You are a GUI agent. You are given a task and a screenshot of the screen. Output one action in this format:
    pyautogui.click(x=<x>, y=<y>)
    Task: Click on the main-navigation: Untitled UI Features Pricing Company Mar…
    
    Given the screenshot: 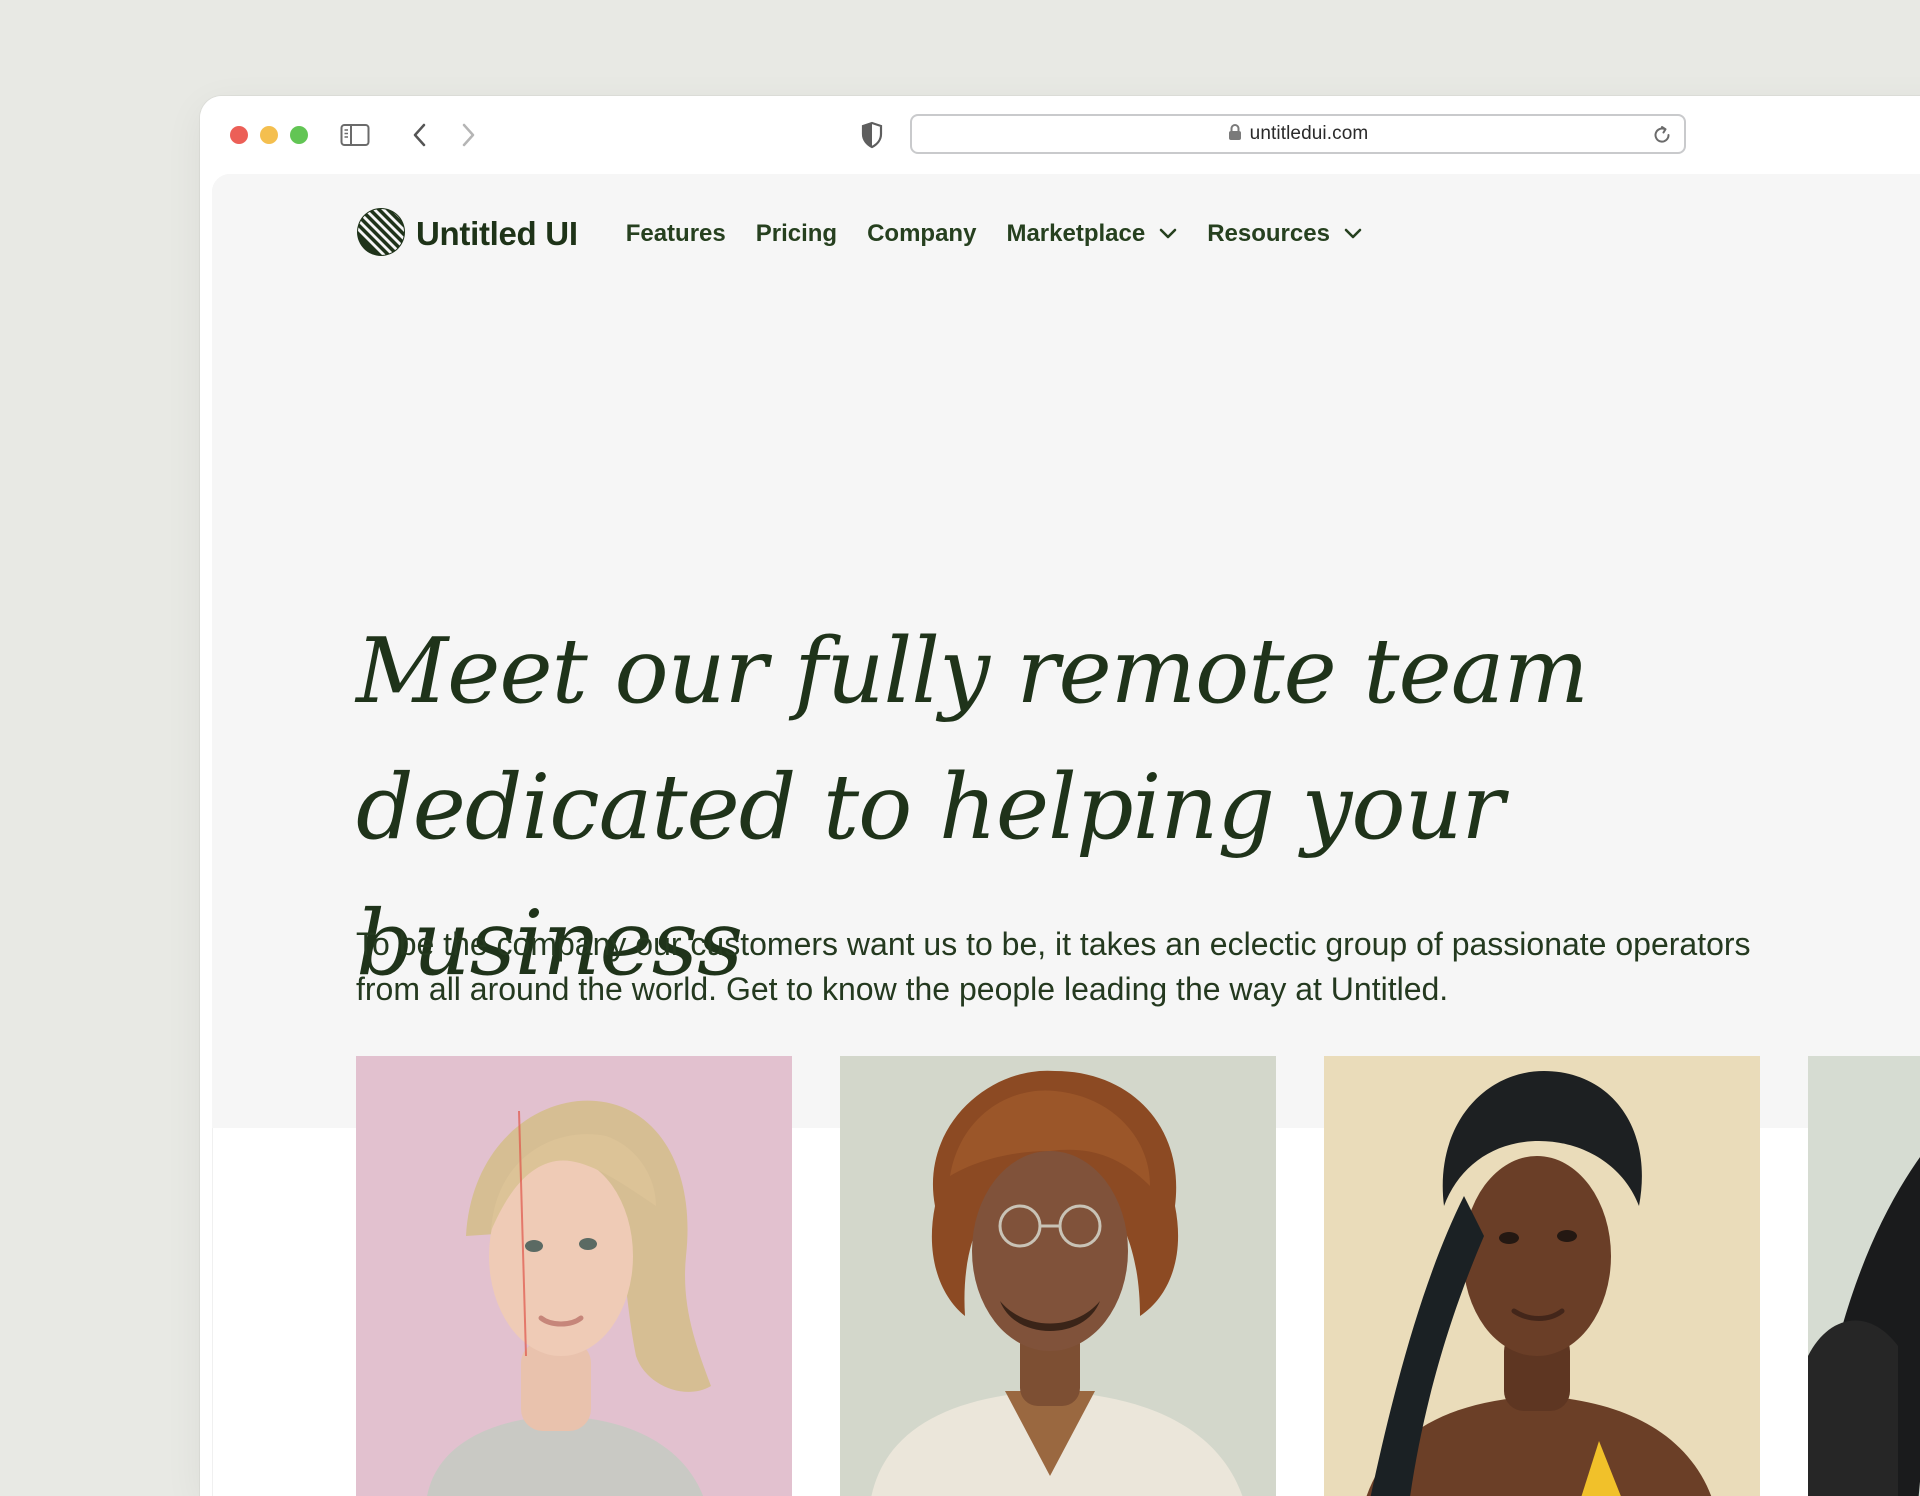 What is the action you would take?
    pyautogui.click(x=874, y=234)
    